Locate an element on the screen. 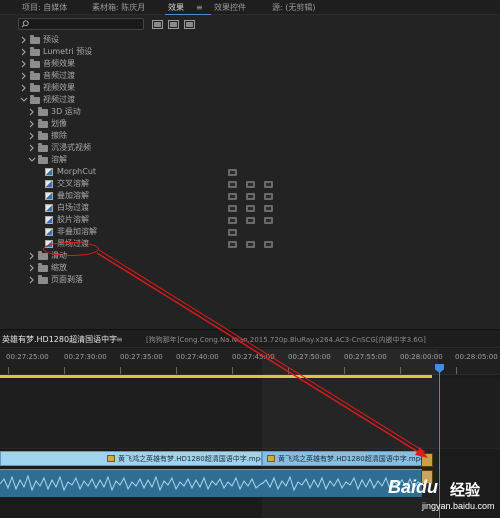 The image size is (500, 518). watermark: Baidu 经验 jingyan.baidu.com is located at coordinates (441, 494).